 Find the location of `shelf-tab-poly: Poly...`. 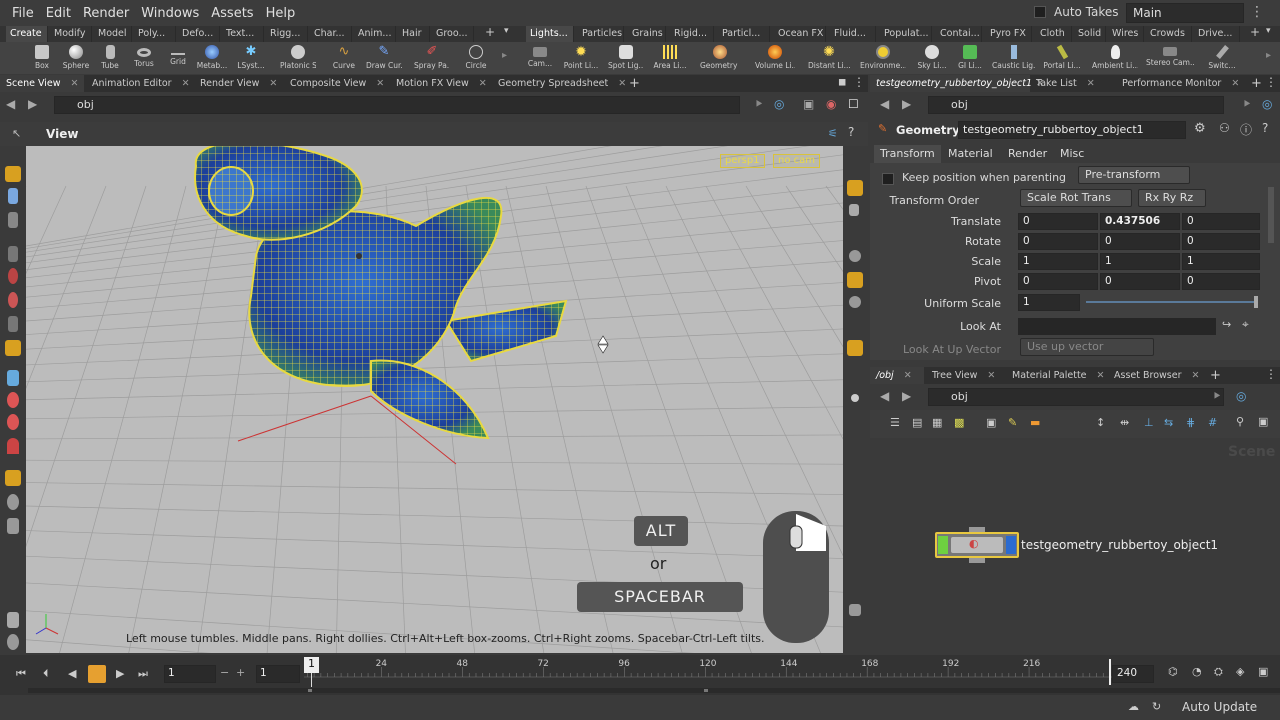

shelf-tab-poly: Poly... is located at coordinates (155, 34).